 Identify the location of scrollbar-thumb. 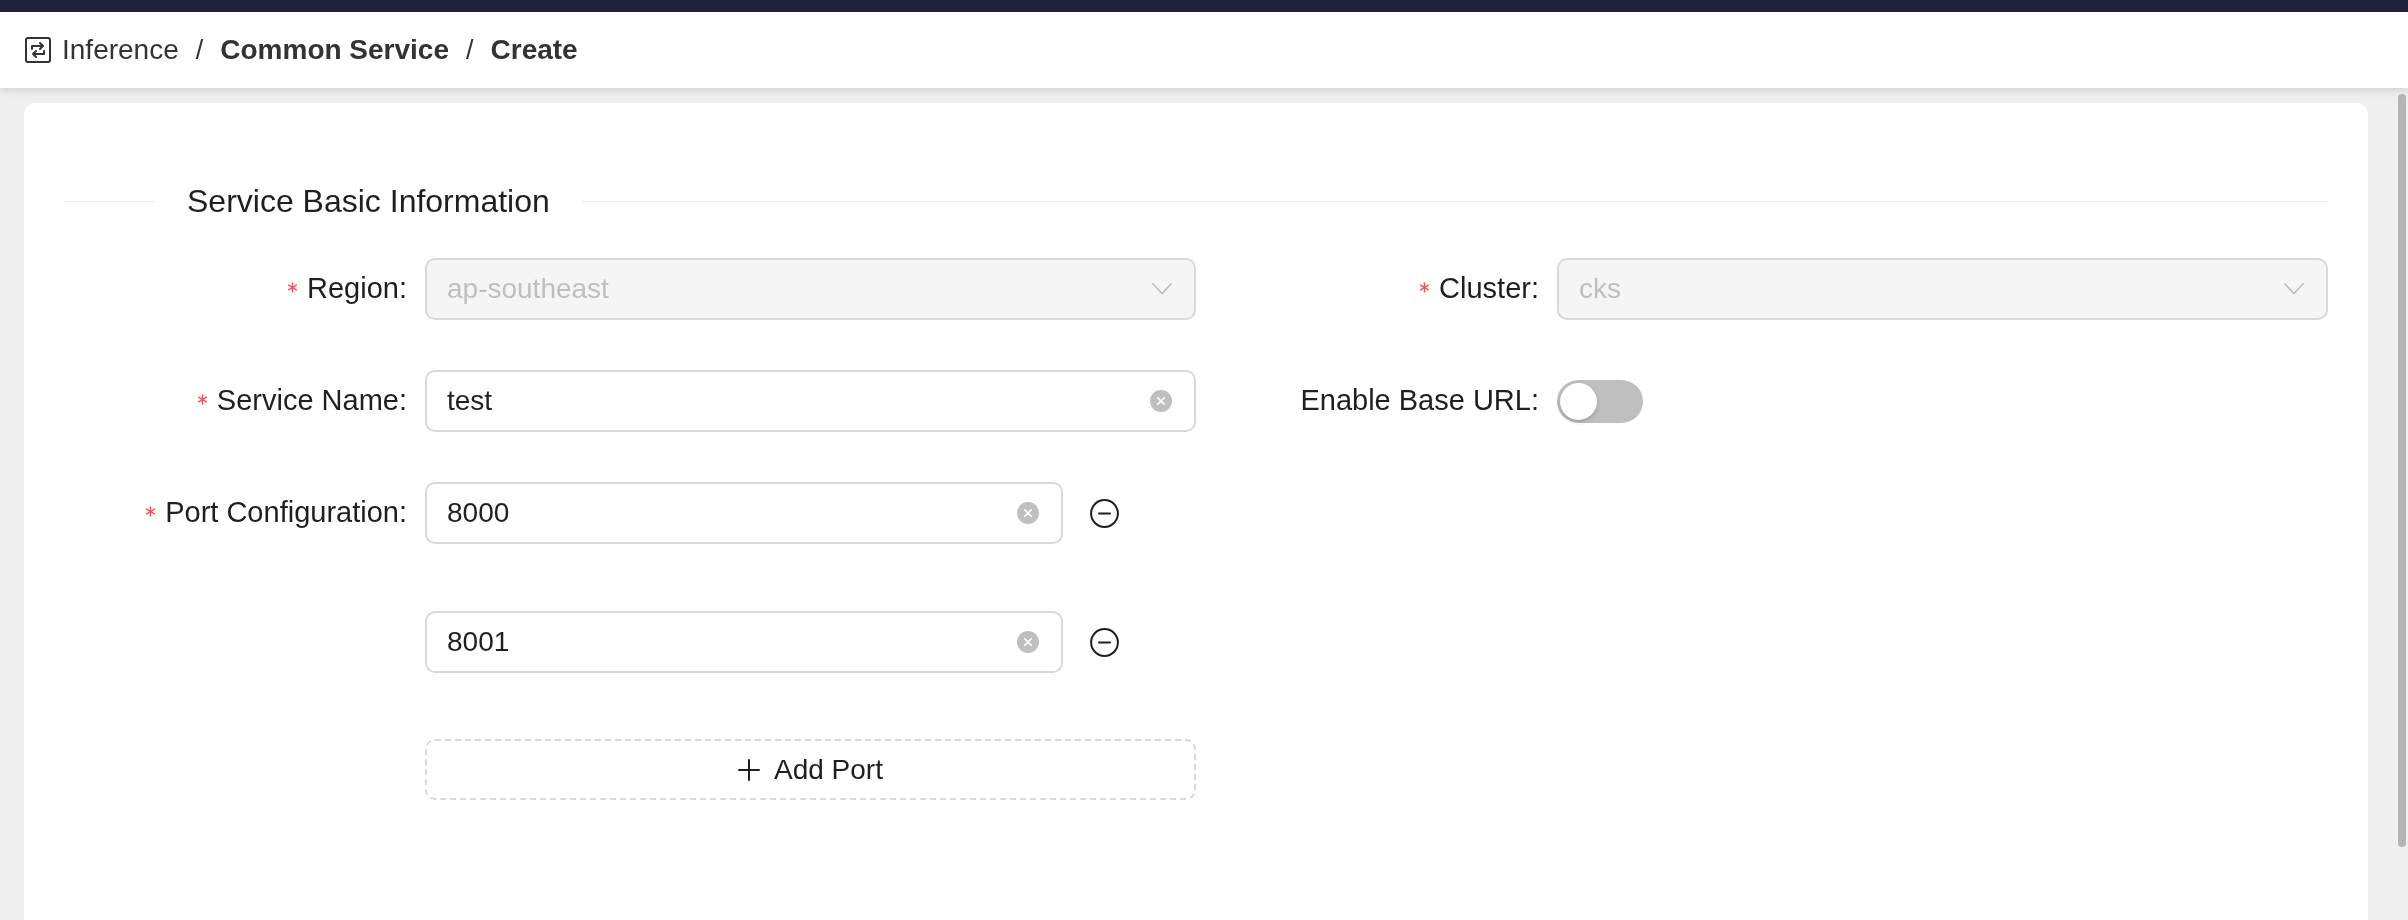
(2402, 470).